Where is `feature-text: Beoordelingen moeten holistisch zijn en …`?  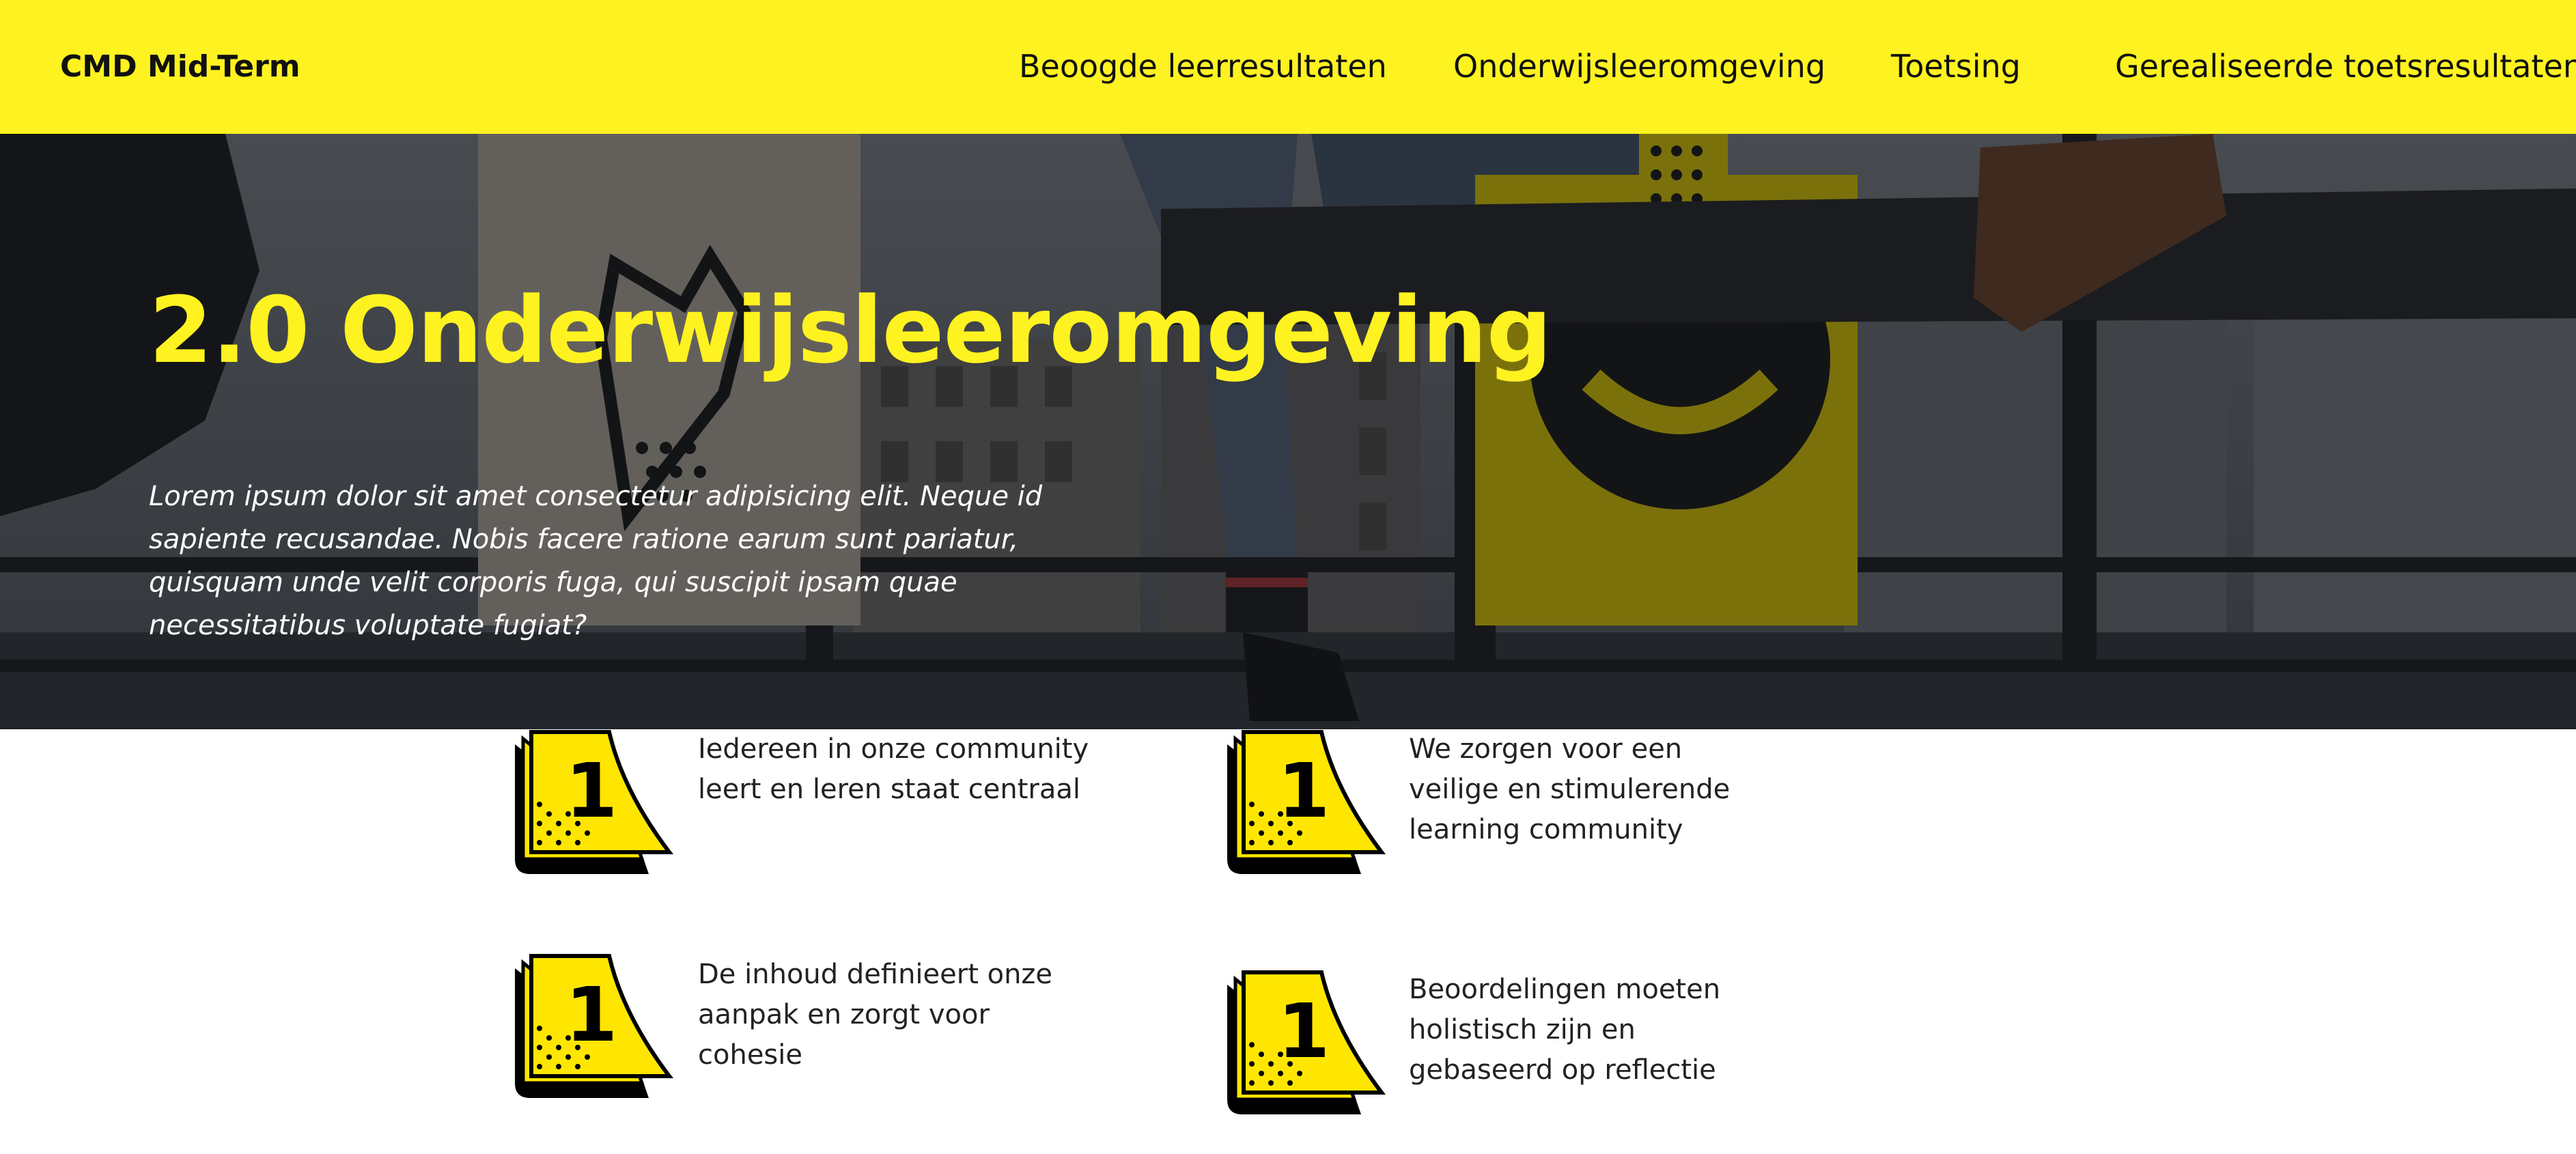 feature-text: Beoordelingen moeten holistisch zijn en … is located at coordinates (1565, 1030).